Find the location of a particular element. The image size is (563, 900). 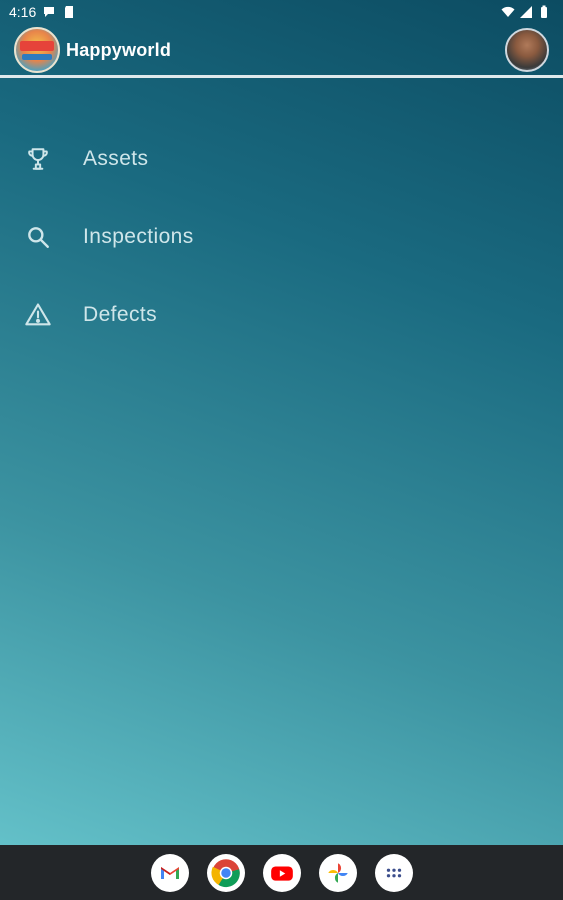

chrome-icon is located at coordinates (225, 872).